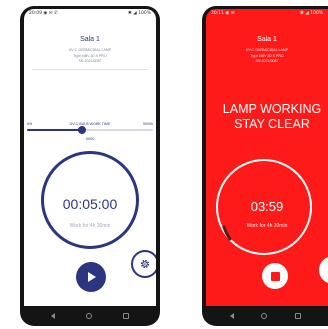  Describe the element at coordinates (272, 109) in the screenshot. I see `warning-line: LAMP WORKING` at that location.